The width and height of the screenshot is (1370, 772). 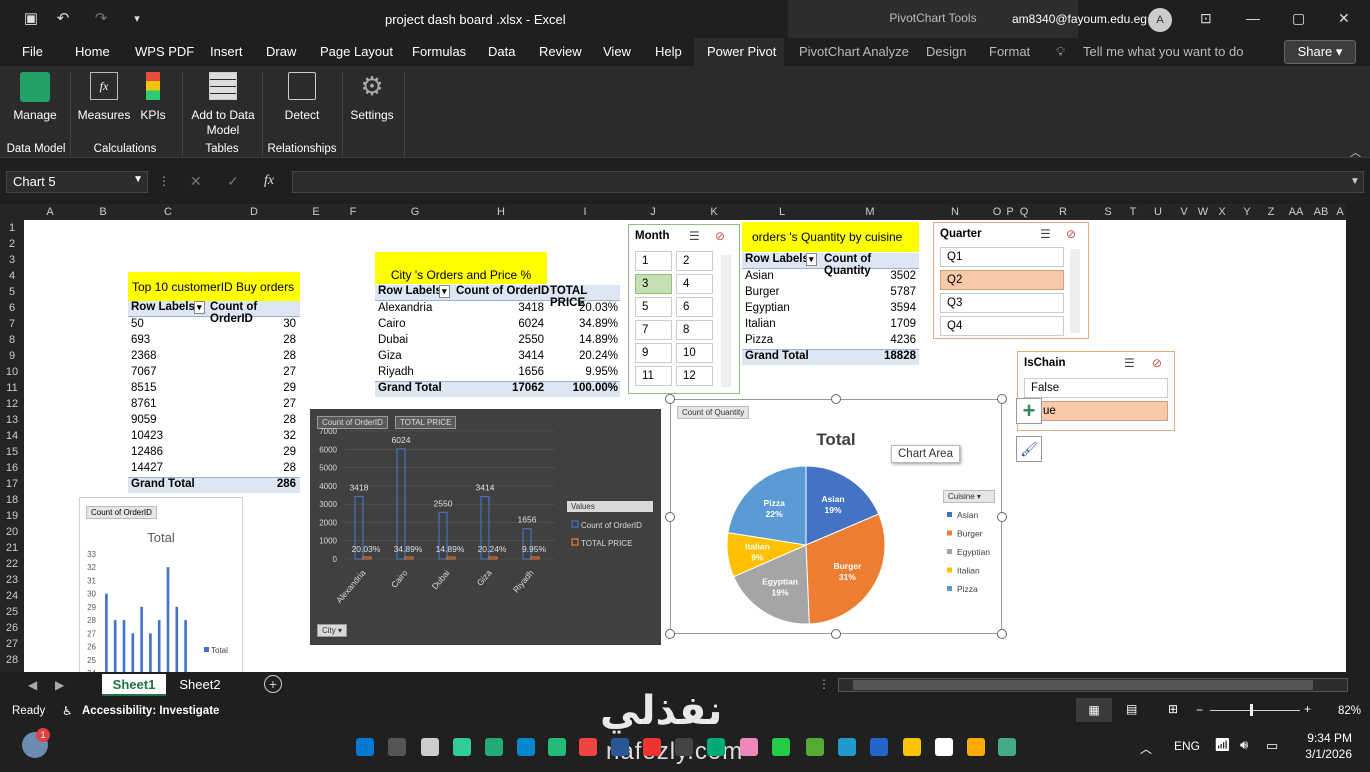 What do you see at coordinates (101, 19) in the screenshot?
I see `redo-icon: ↷` at bounding box center [101, 19].